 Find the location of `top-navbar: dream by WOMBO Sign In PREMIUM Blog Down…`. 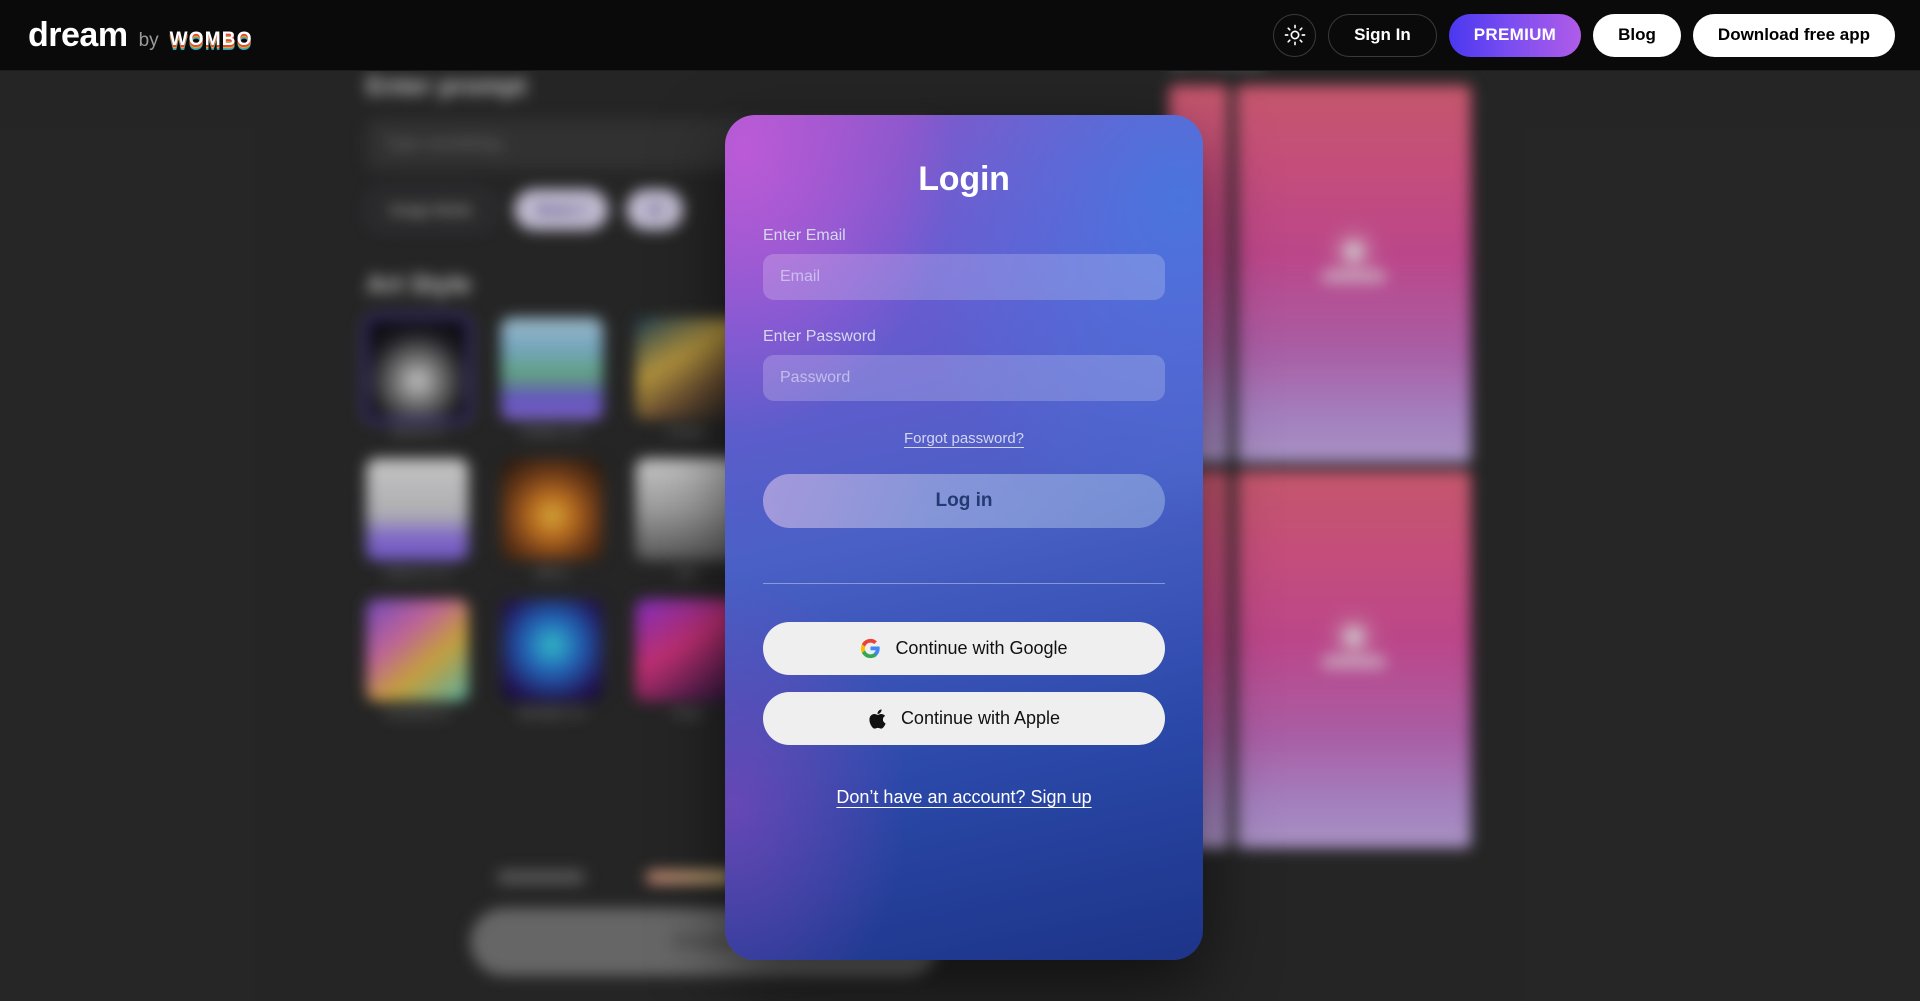

top-navbar: dream by WOMBO Sign In PREMIUM Blog Down… is located at coordinates (960, 35).